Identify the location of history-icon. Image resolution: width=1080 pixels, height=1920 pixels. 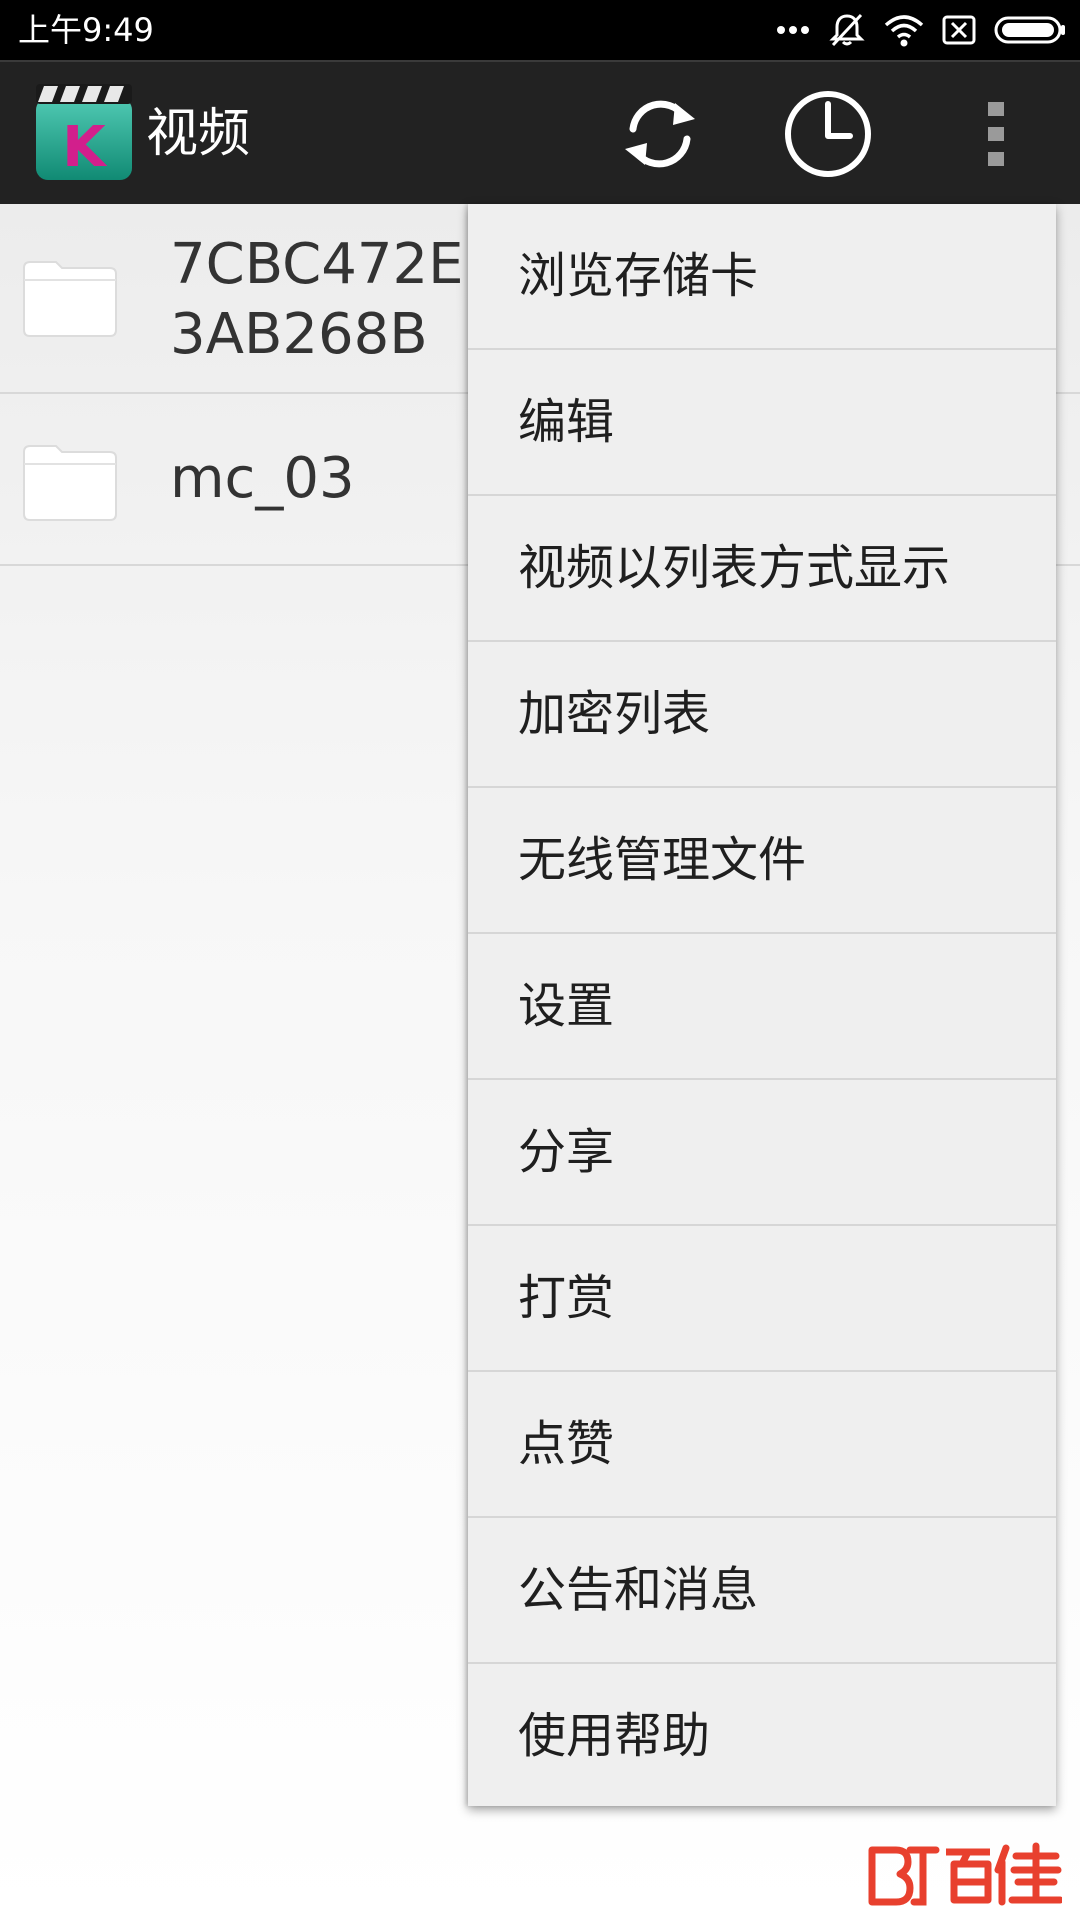
(828, 134).